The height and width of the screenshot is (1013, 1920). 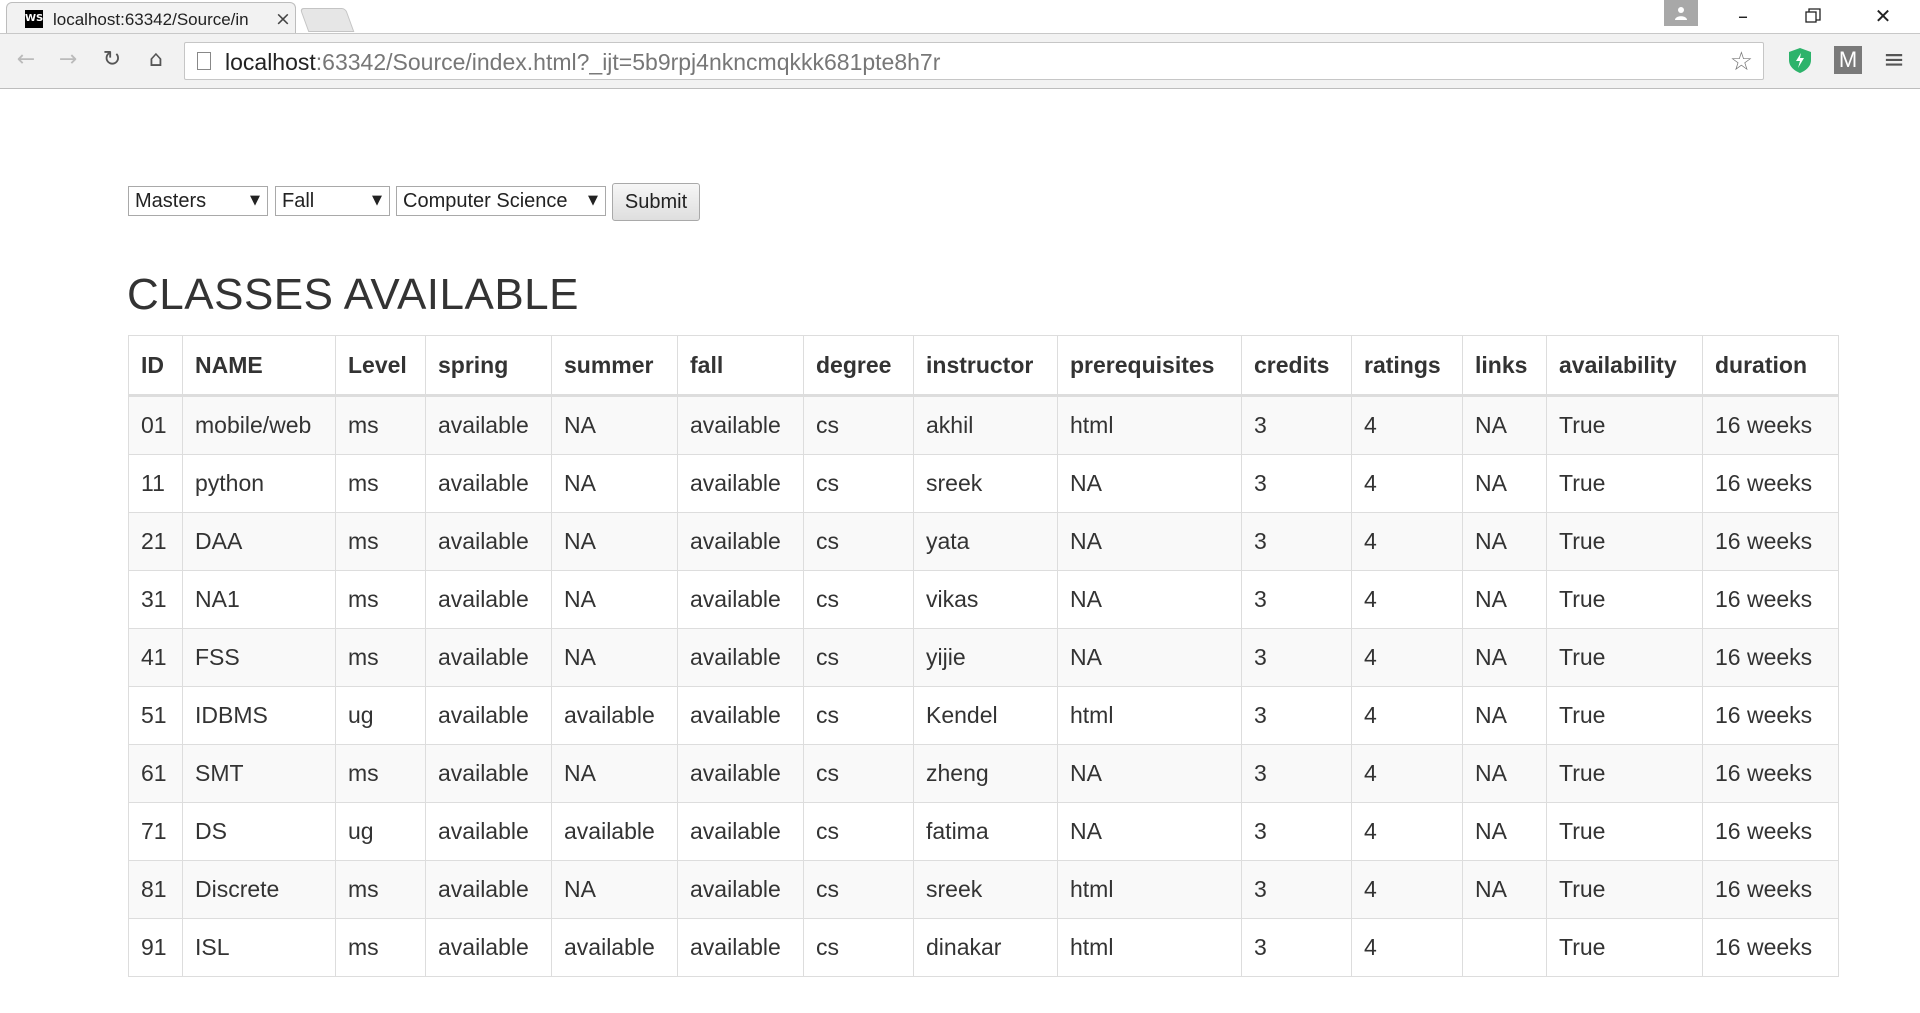 I want to click on column-header-duration: duration, so click(x=1770, y=366).